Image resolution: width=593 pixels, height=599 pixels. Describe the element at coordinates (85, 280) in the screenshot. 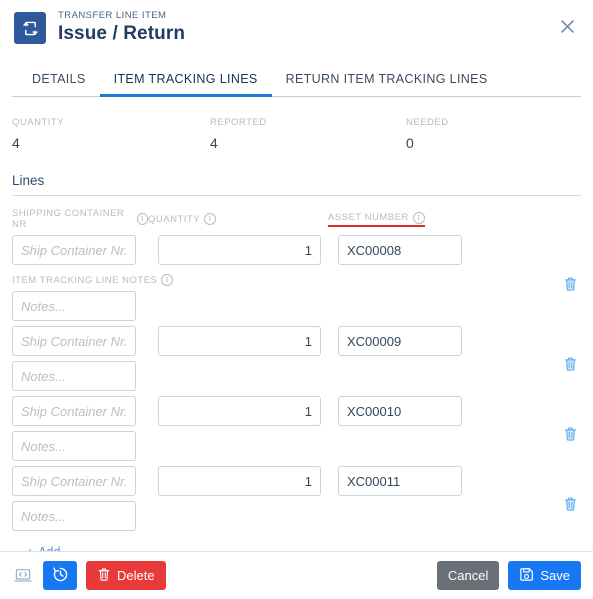

I see `notes-label-text: ITEM TRACKING LINE NOTES` at that location.